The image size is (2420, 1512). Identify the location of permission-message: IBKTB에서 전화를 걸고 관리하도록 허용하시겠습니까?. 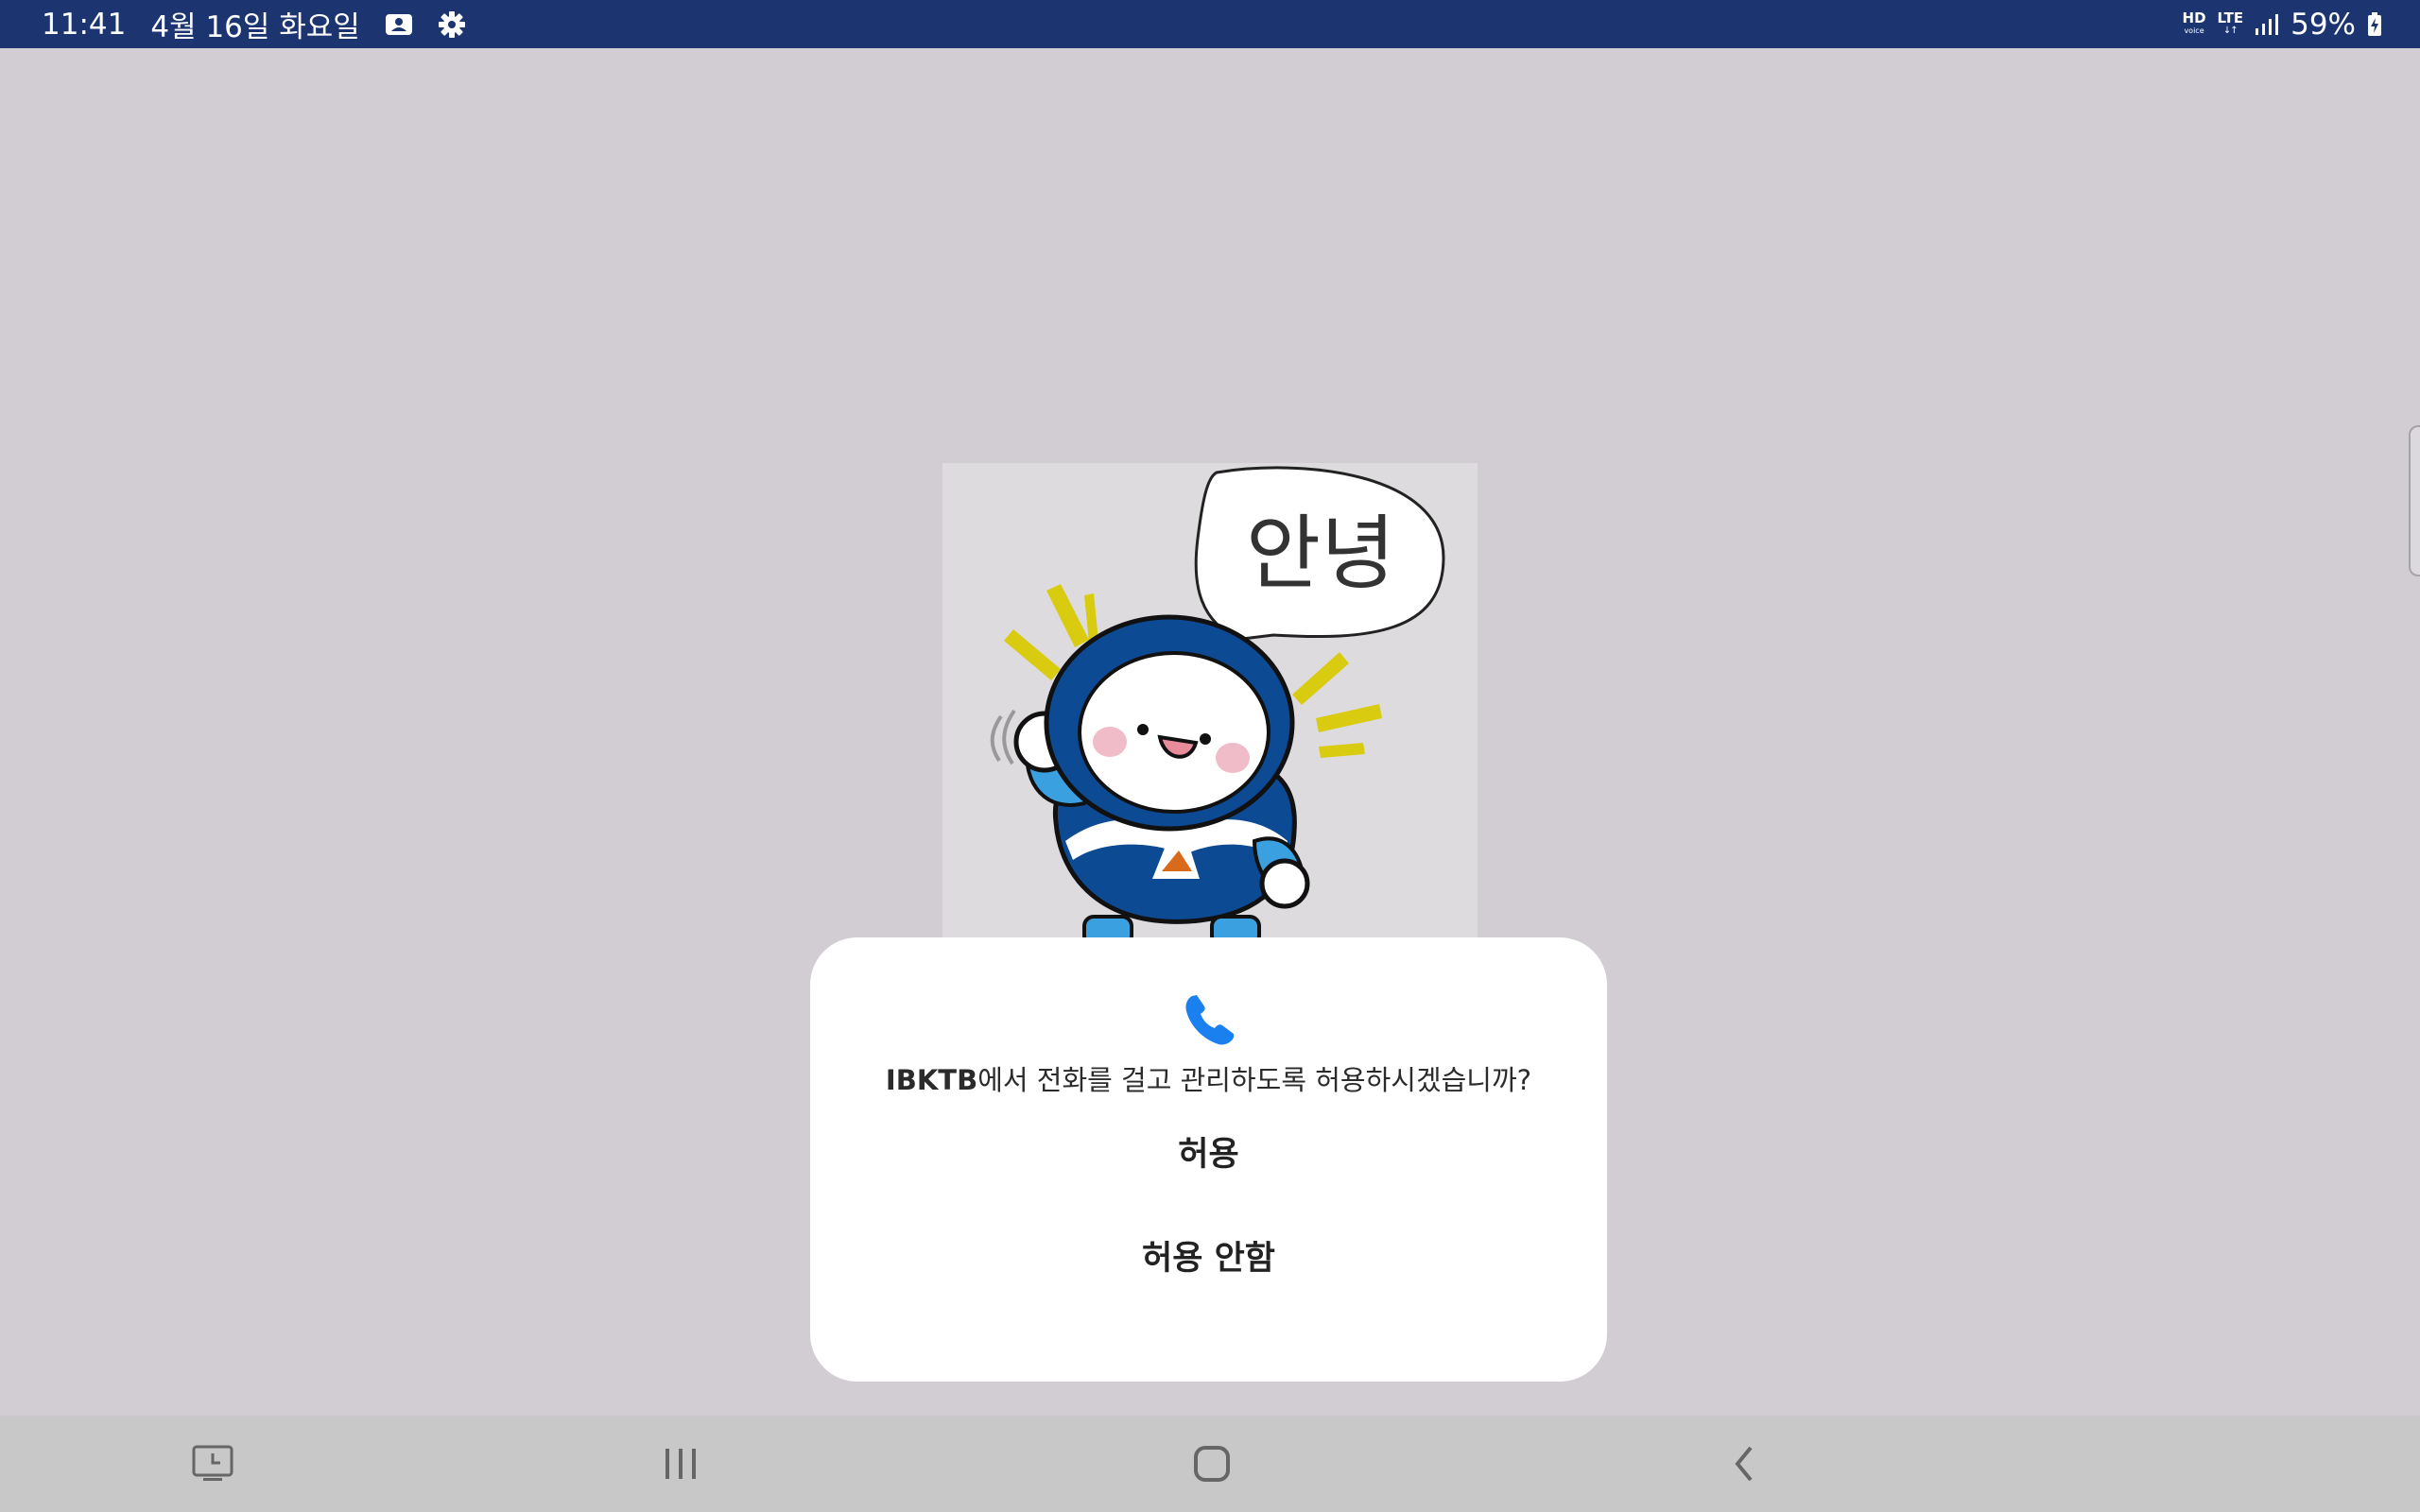
(1208, 1078).